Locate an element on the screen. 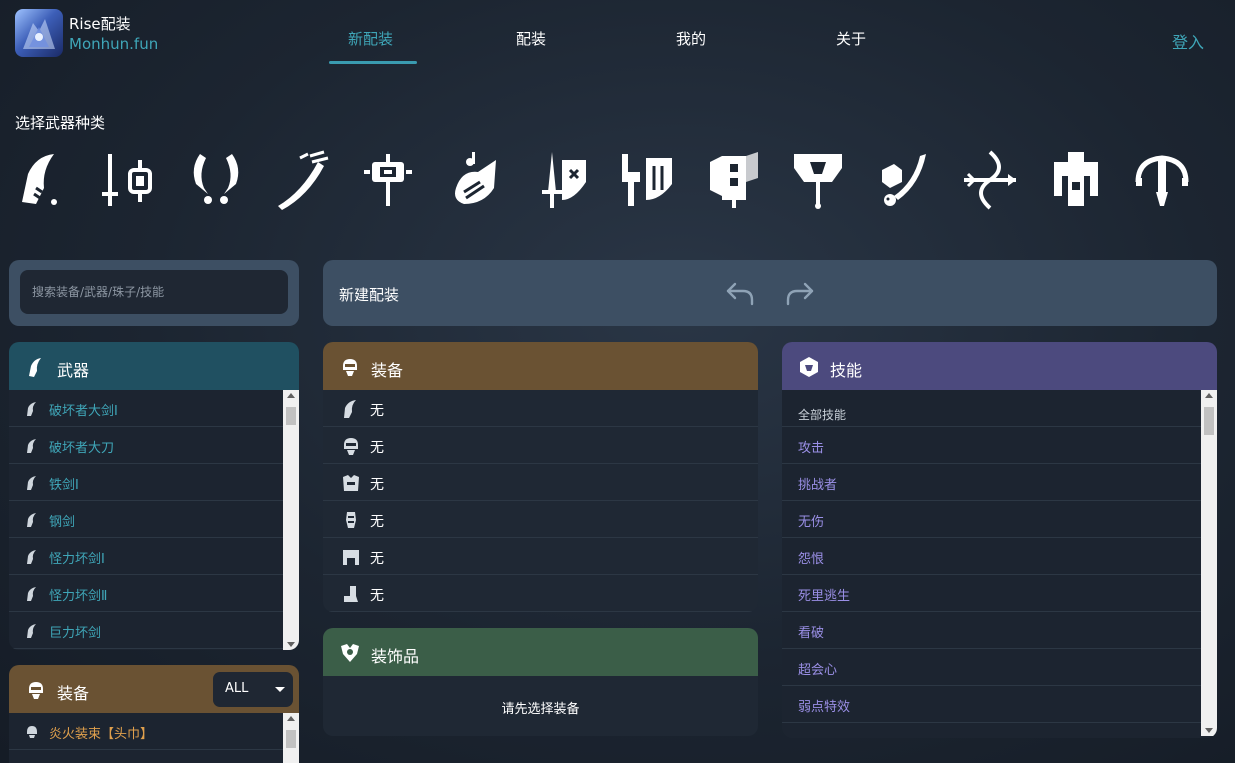 The image size is (1235, 763). equipment-filter-value: ALL is located at coordinates (237, 688).